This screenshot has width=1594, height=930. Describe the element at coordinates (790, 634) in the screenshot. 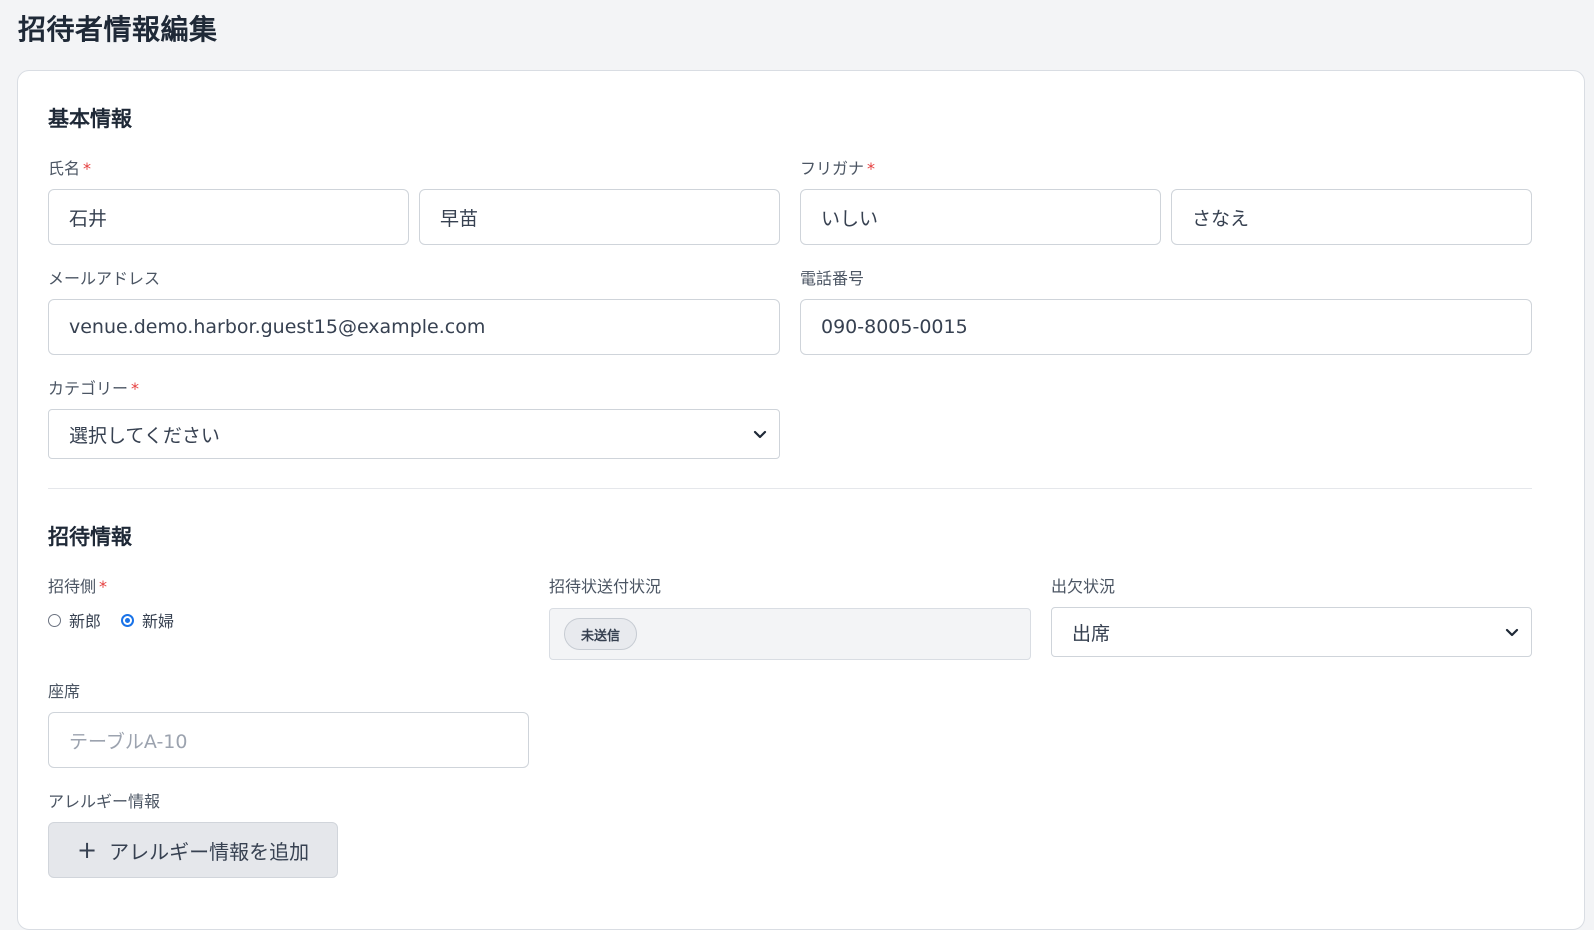

I see `send-status-box: 未送信` at that location.